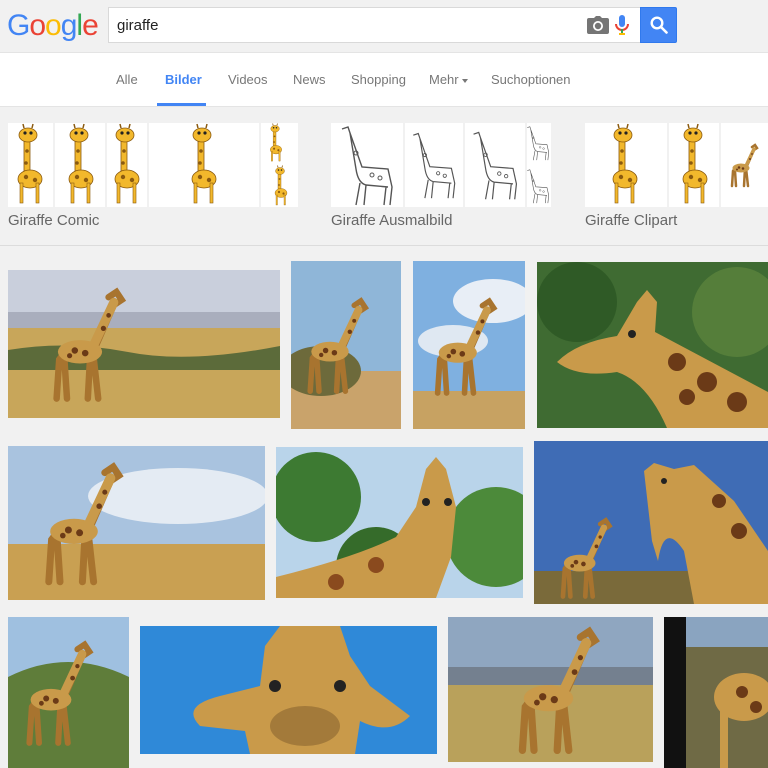 Image resolution: width=768 pixels, height=768 pixels. Describe the element at coordinates (531, 79) in the screenshot. I see `tab-search-tools: Suchoptionen` at that location.